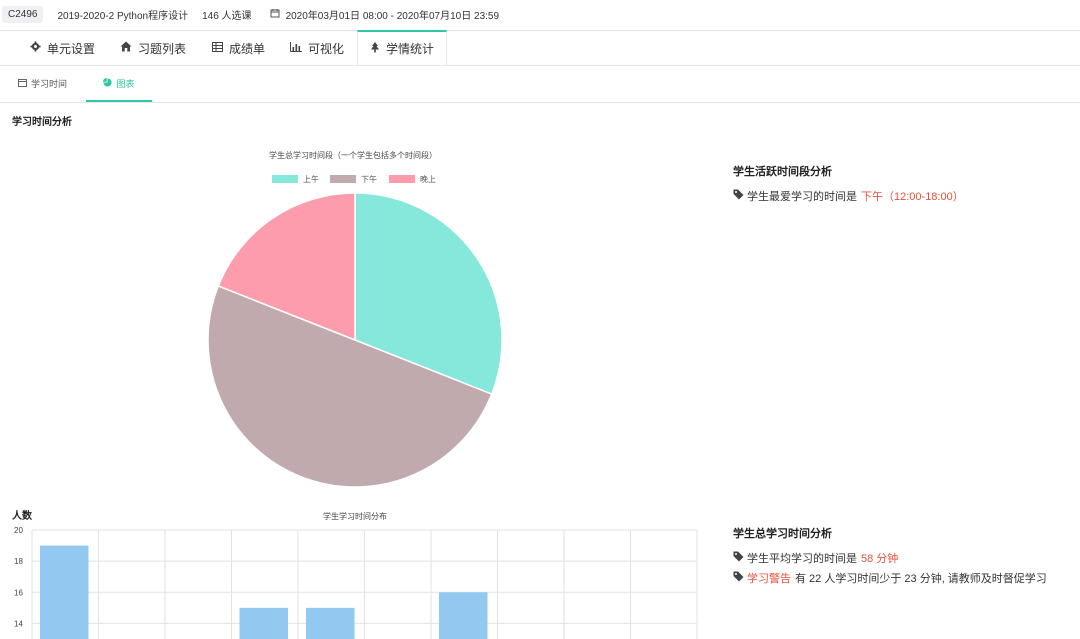 The width and height of the screenshot is (1080, 639). I want to click on tab-label: 可视化, so click(326, 48).